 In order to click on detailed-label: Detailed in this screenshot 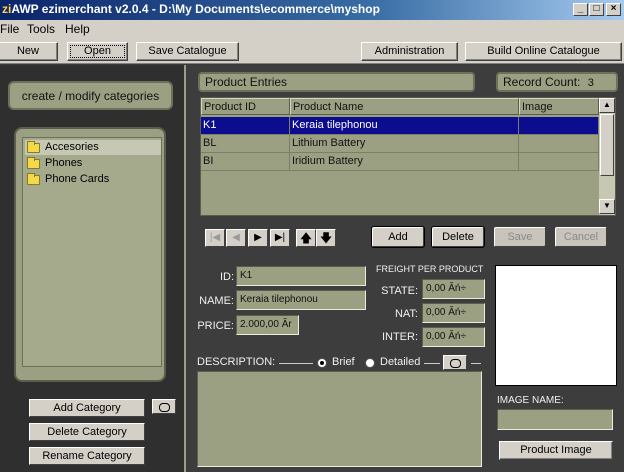, I will do `click(400, 362)`.